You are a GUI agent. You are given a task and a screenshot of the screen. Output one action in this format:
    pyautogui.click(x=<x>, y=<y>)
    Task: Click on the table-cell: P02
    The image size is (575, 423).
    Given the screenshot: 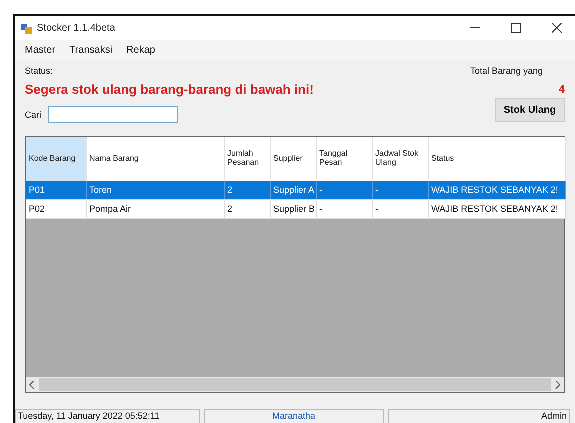 What is the action you would take?
    pyautogui.click(x=56, y=209)
    